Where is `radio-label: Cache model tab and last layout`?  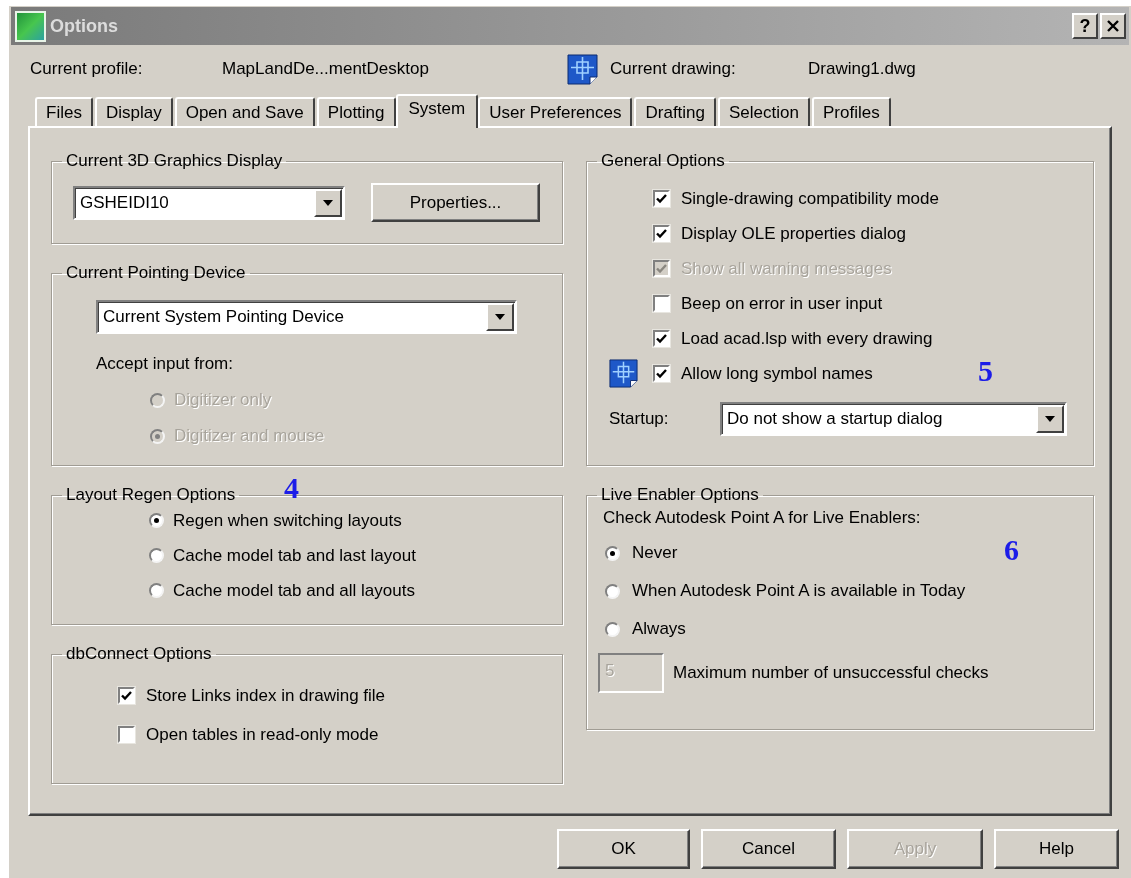 radio-label: Cache model tab and last layout is located at coordinates (294, 555).